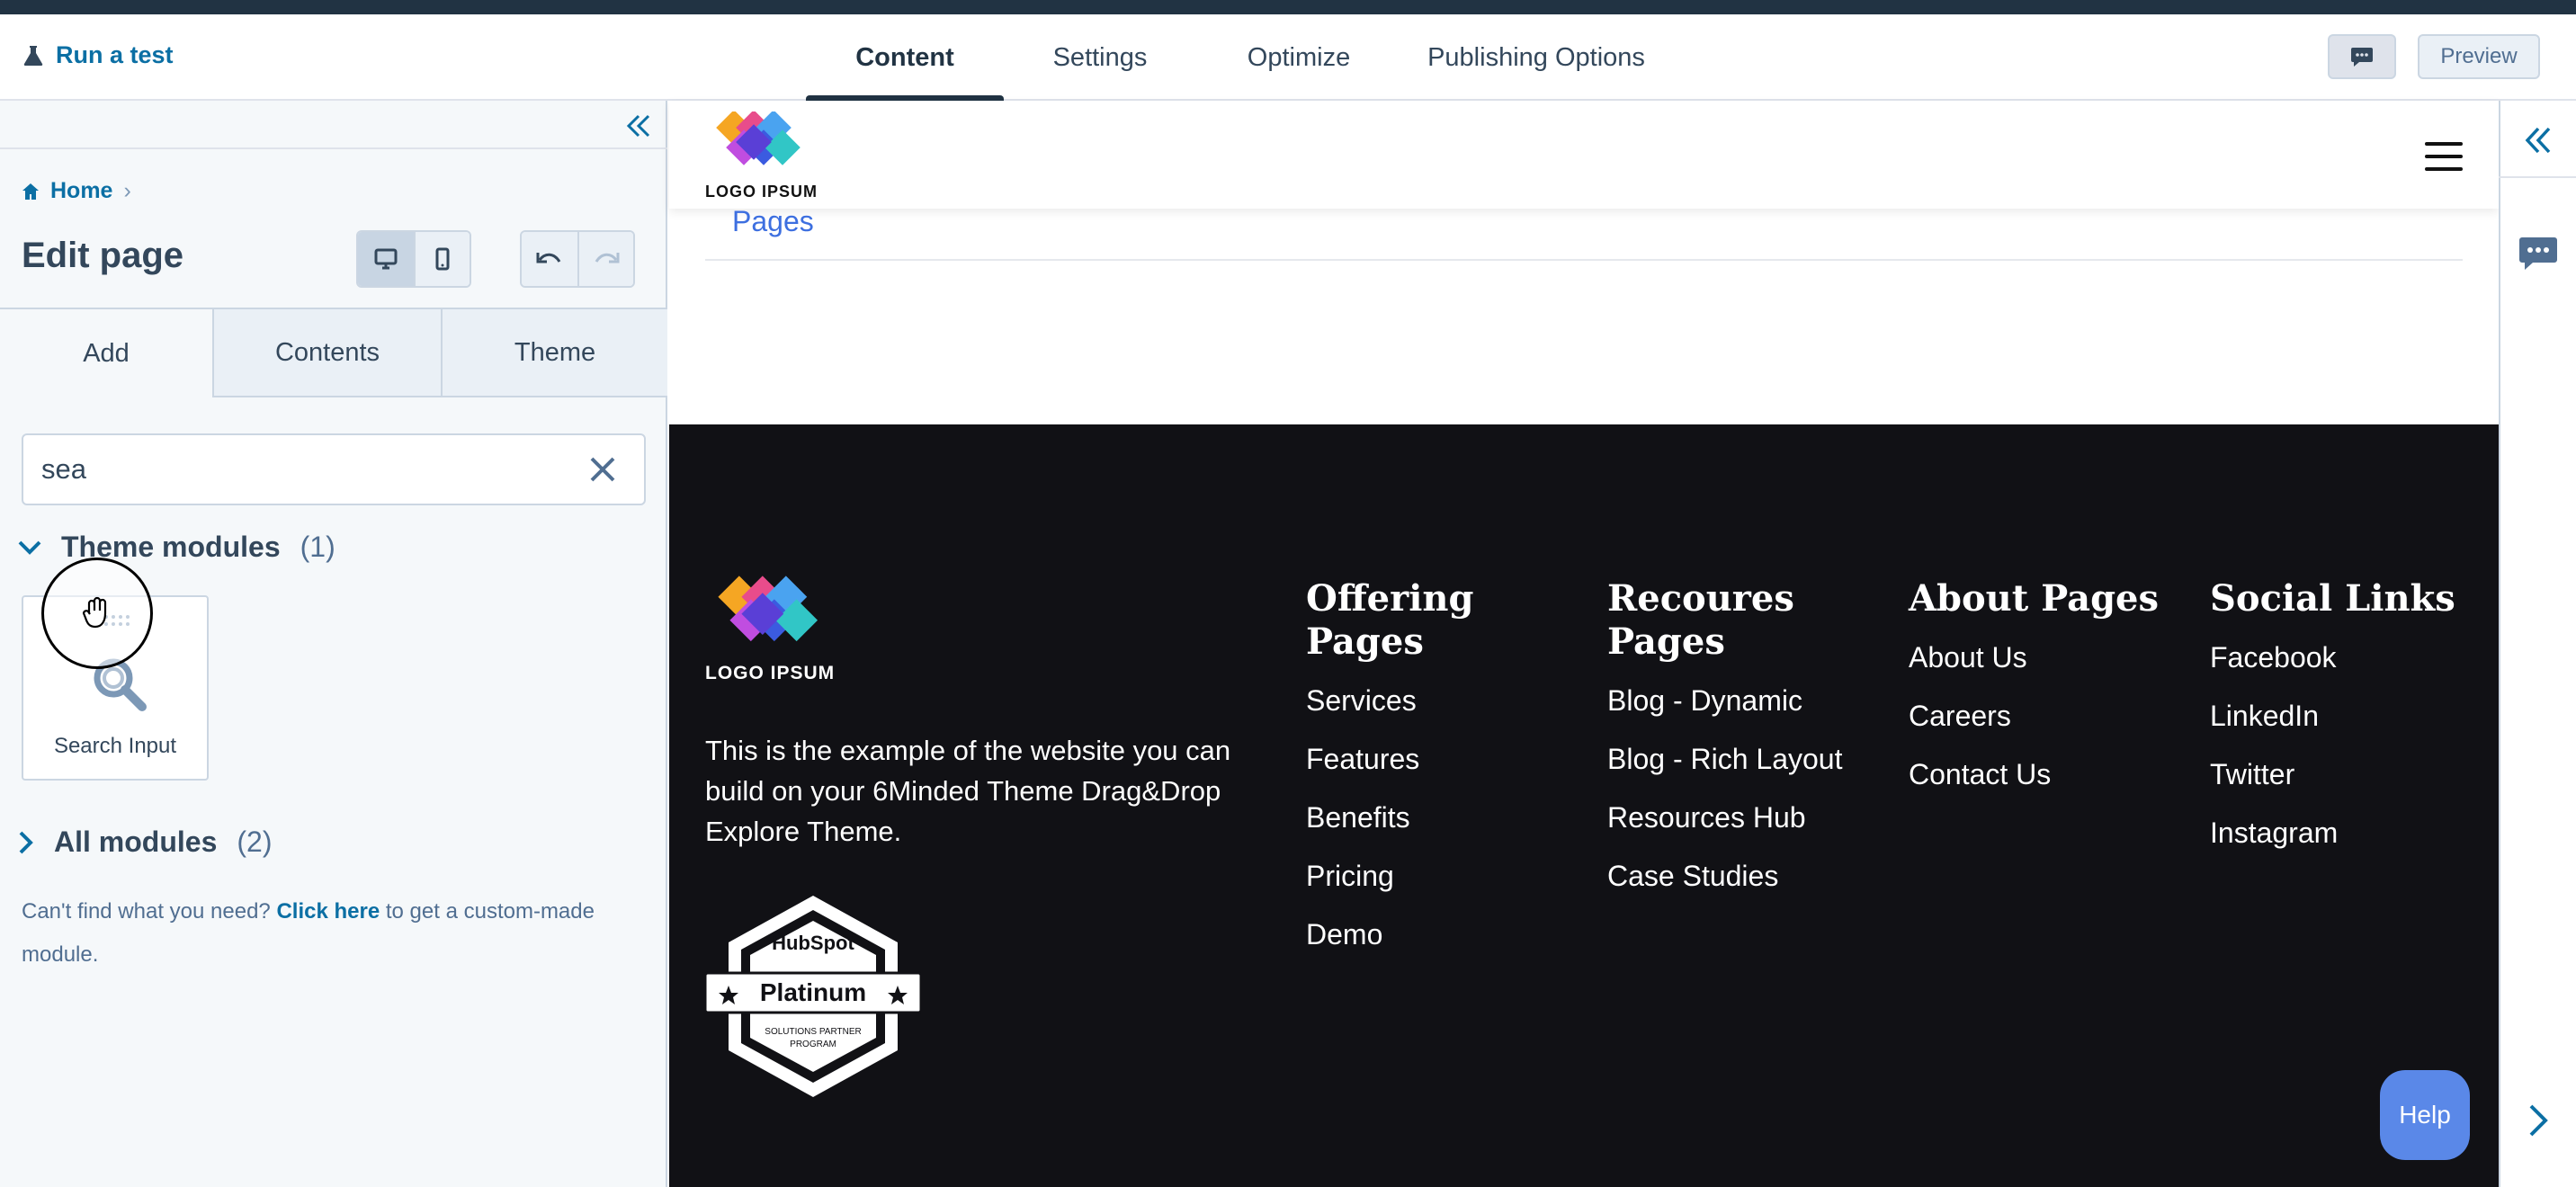 This screenshot has width=2576, height=1187. Describe the element at coordinates (2354, 657) in the screenshot. I see `footer-link-facebook: Facebook` at that location.